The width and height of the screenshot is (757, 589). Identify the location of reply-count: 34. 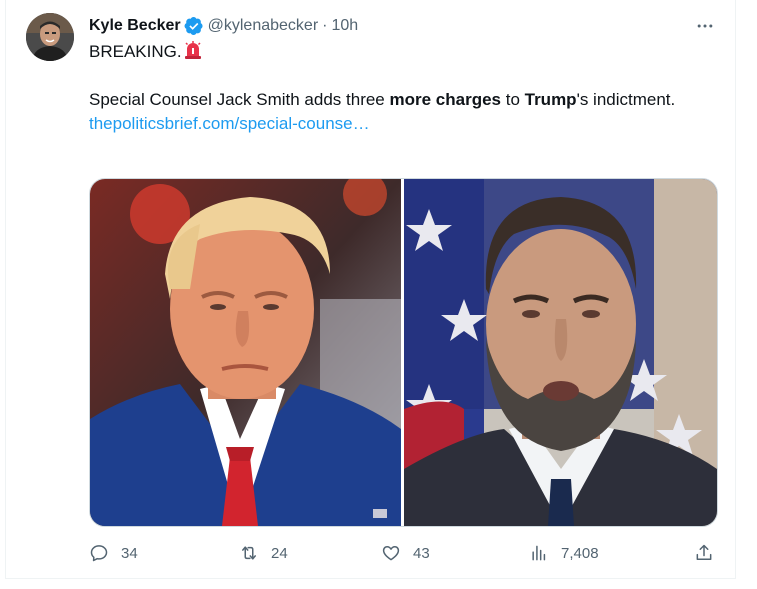
(129, 553).